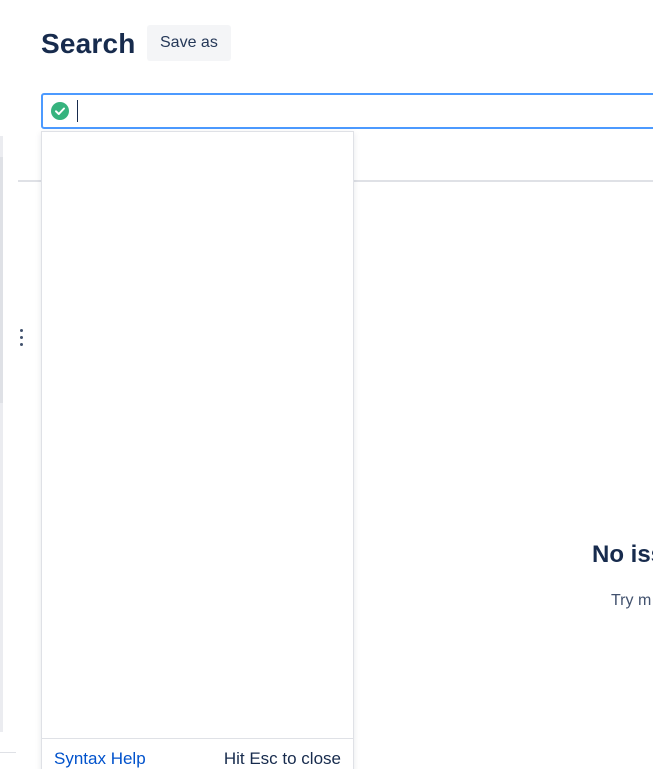 The width and height of the screenshot is (653, 769). I want to click on dropdown-footer: Syntax Help Hit Esc to close, so click(197, 753).